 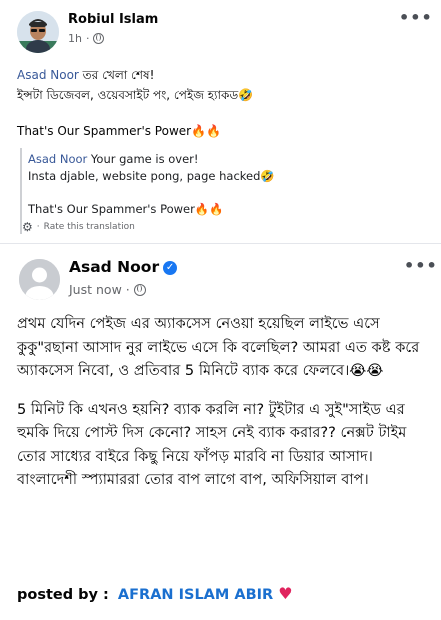 What do you see at coordinates (113, 19) in the screenshot?
I see `author-name: Robiul Islam` at bounding box center [113, 19].